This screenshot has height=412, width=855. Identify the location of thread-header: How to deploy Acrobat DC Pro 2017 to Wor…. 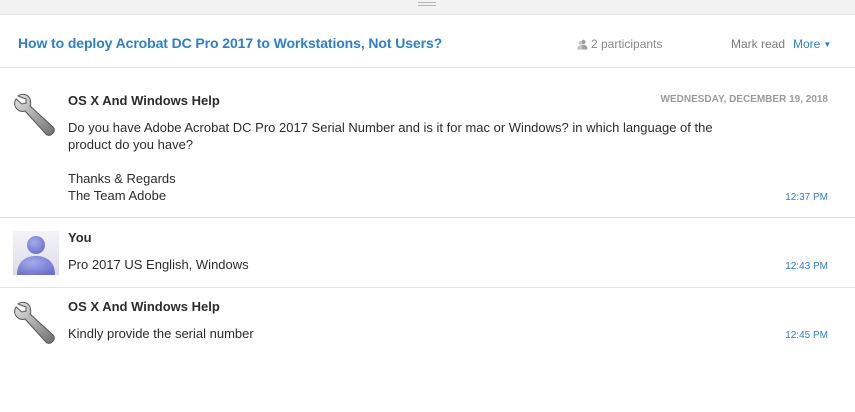
(427, 41).